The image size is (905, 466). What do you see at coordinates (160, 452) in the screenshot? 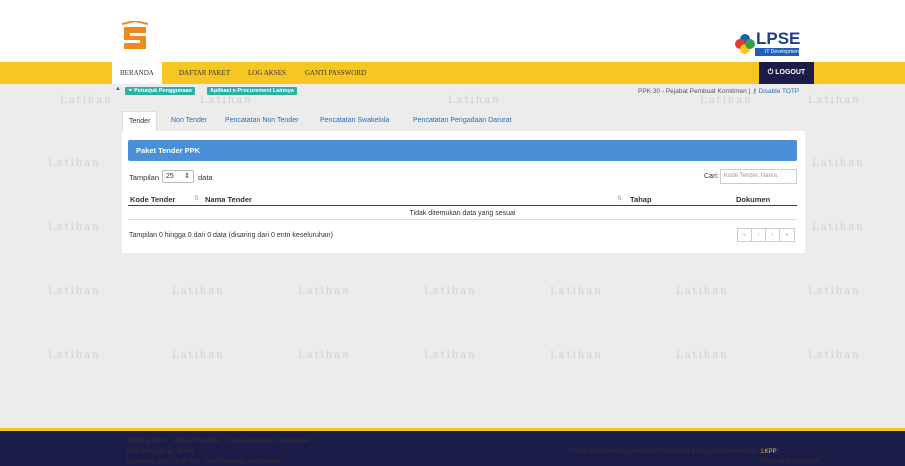
I see `visitor-count: Total Pengunjung: 28.646` at bounding box center [160, 452].